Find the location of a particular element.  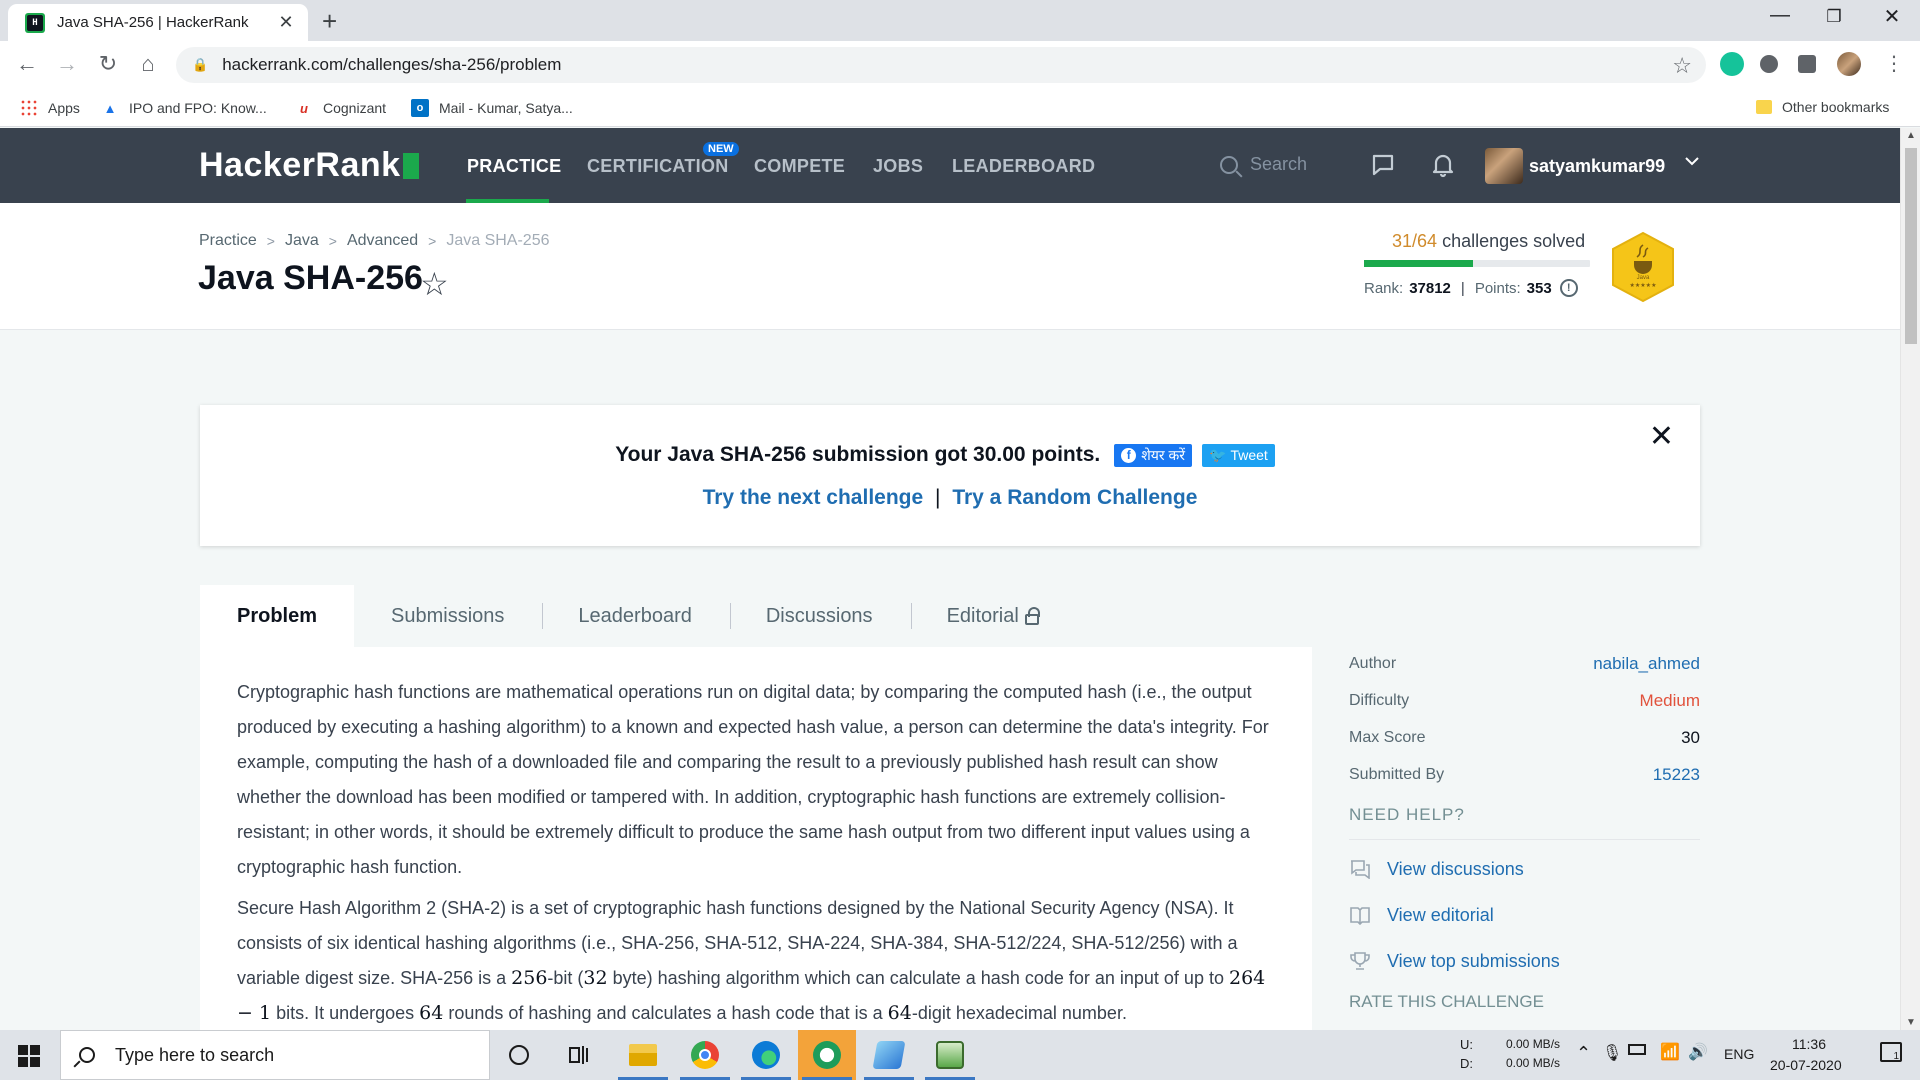

nav-practice: PRACTICE is located at coordinates (514, 166).